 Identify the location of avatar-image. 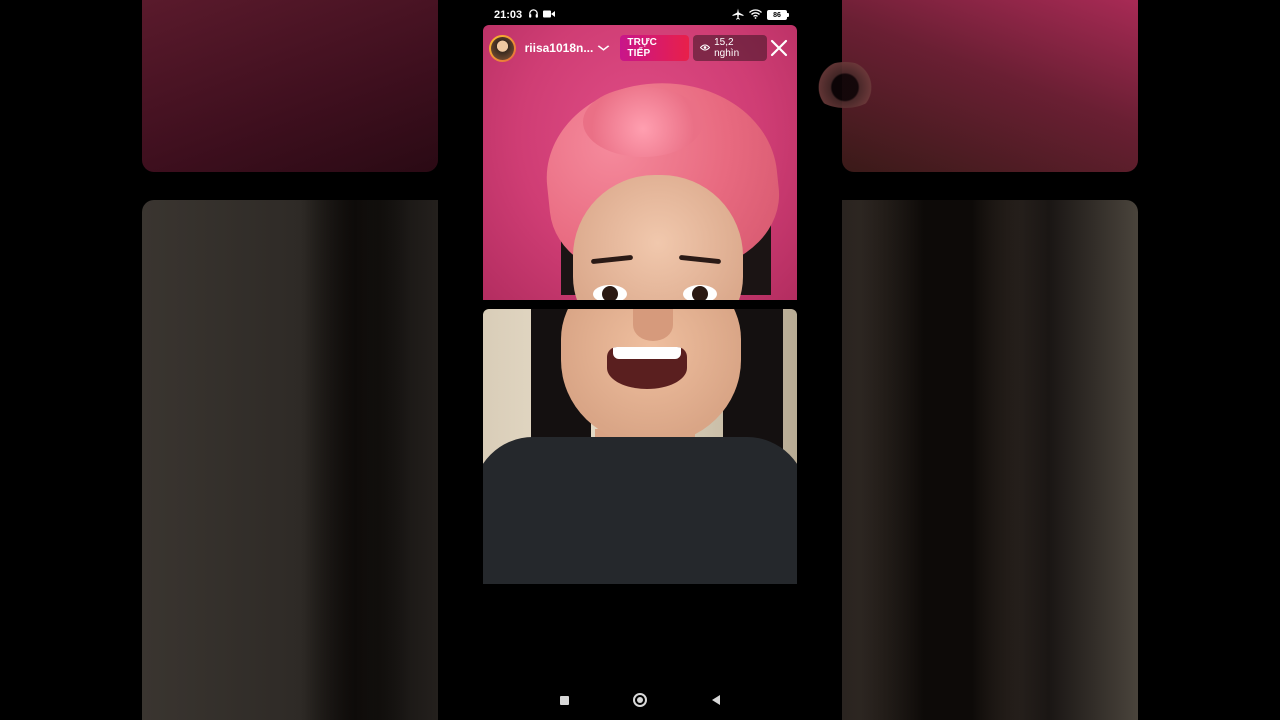
(502, 48).